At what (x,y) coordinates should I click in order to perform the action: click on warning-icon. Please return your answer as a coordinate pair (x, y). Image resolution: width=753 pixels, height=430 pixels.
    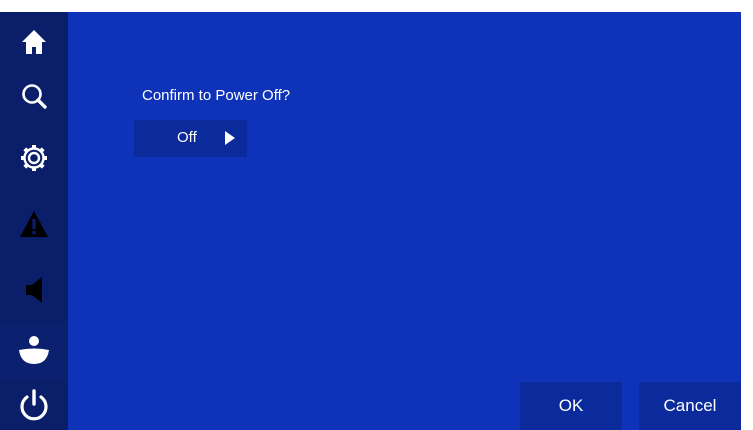
    Looking at the image, I should click on (34, 224).